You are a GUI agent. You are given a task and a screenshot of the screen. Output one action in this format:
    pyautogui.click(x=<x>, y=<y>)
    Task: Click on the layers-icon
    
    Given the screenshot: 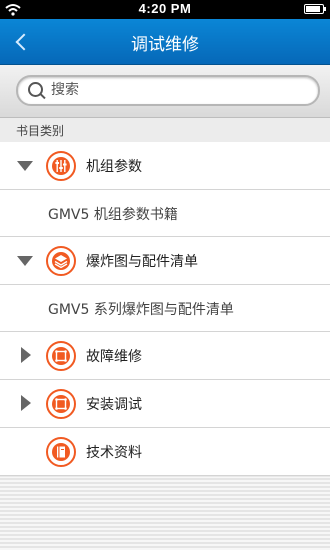 What is the action you would take?
    pyautogui.click(x=61, y=261)
    